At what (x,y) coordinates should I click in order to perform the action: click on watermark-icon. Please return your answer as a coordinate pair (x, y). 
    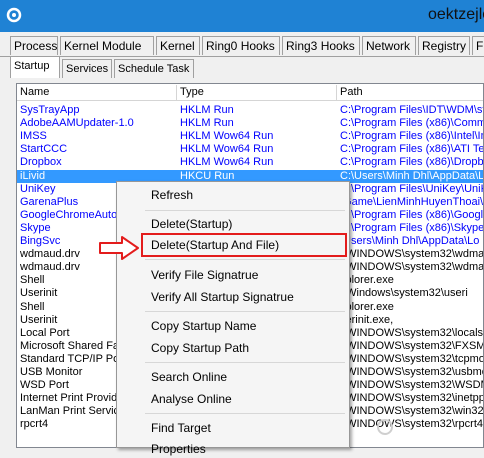
    Looking at the image, I should click on (385, 427).